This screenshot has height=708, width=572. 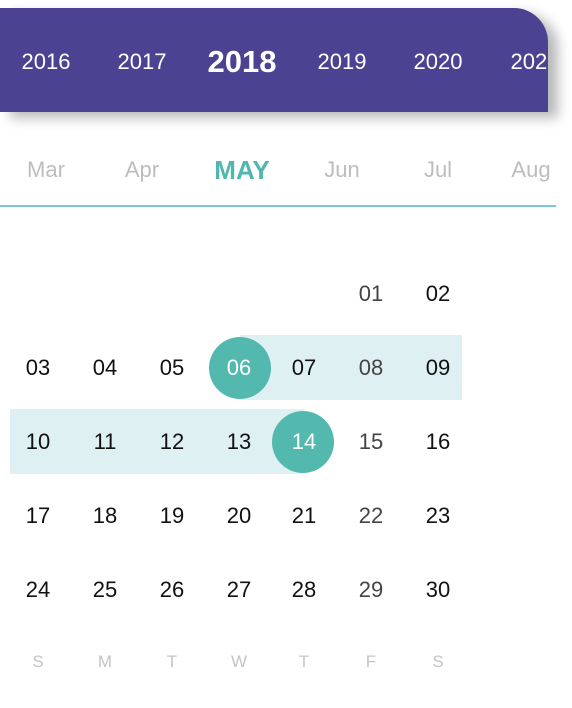 What do you see at coordinates (239, 661) in the screenshot?
I see `weekday-label: W` at bounding box center [239, 661].